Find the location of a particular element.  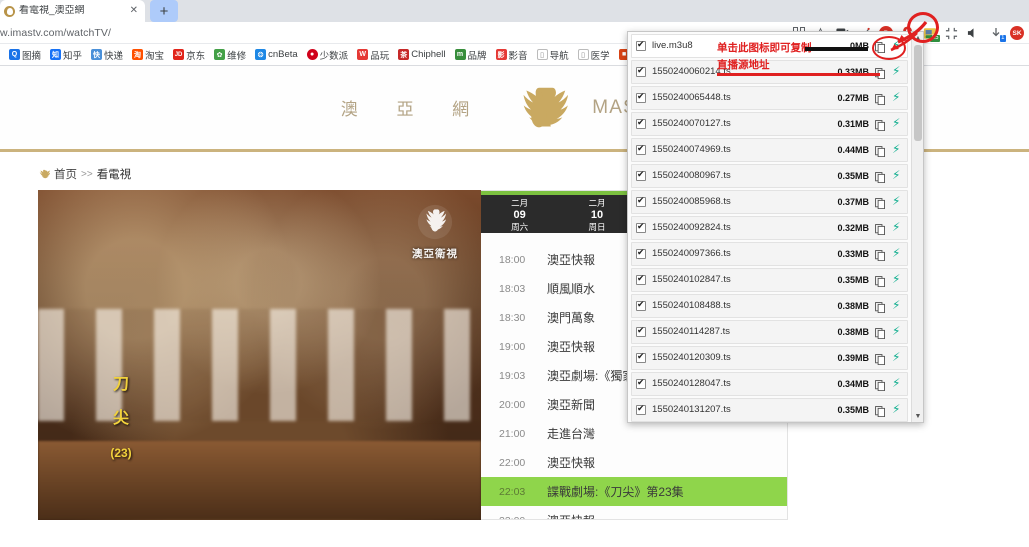

bookmark-item: m 品牌 is located at coordinates (471, 55).